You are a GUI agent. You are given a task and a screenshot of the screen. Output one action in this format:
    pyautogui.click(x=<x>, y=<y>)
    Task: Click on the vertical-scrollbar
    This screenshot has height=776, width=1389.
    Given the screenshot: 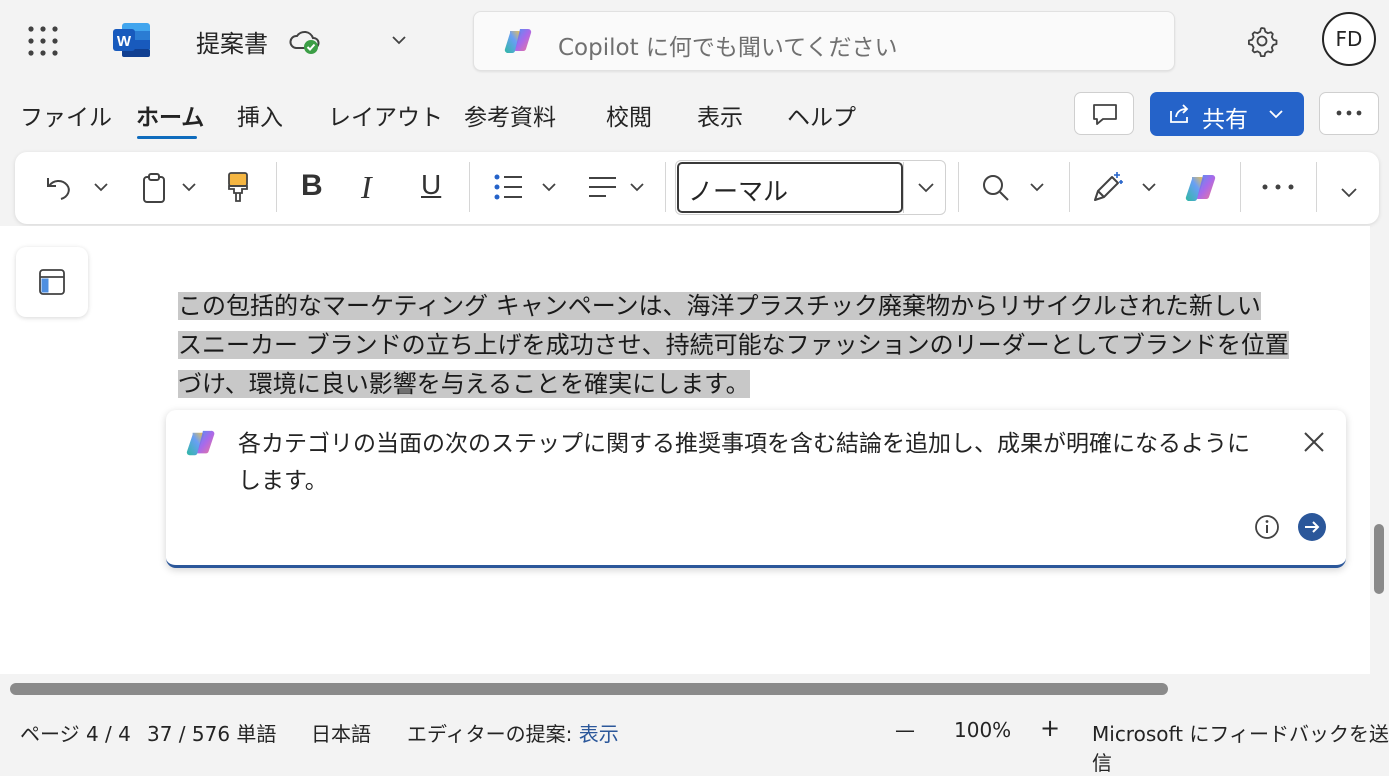 What is the action you would take?
    pyautogui.click(x=1379, y=559)
    